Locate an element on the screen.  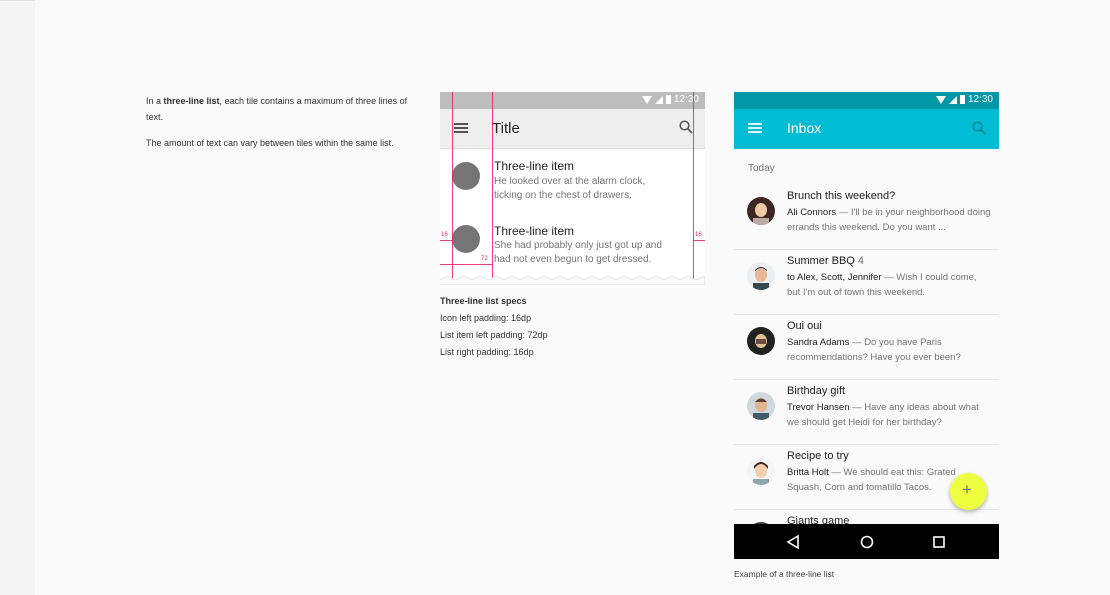
plus-icon: + is located at coordinates (967, 489).